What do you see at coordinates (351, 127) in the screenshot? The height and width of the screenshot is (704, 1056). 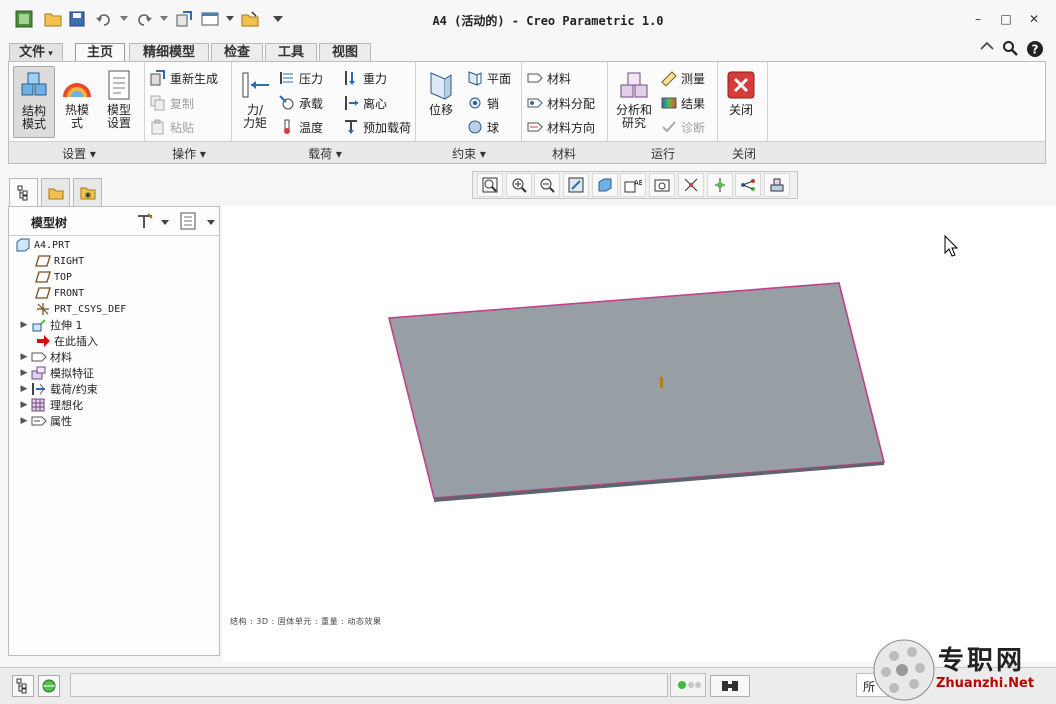 I see `preload-icon` at bounding box center [351, 127].